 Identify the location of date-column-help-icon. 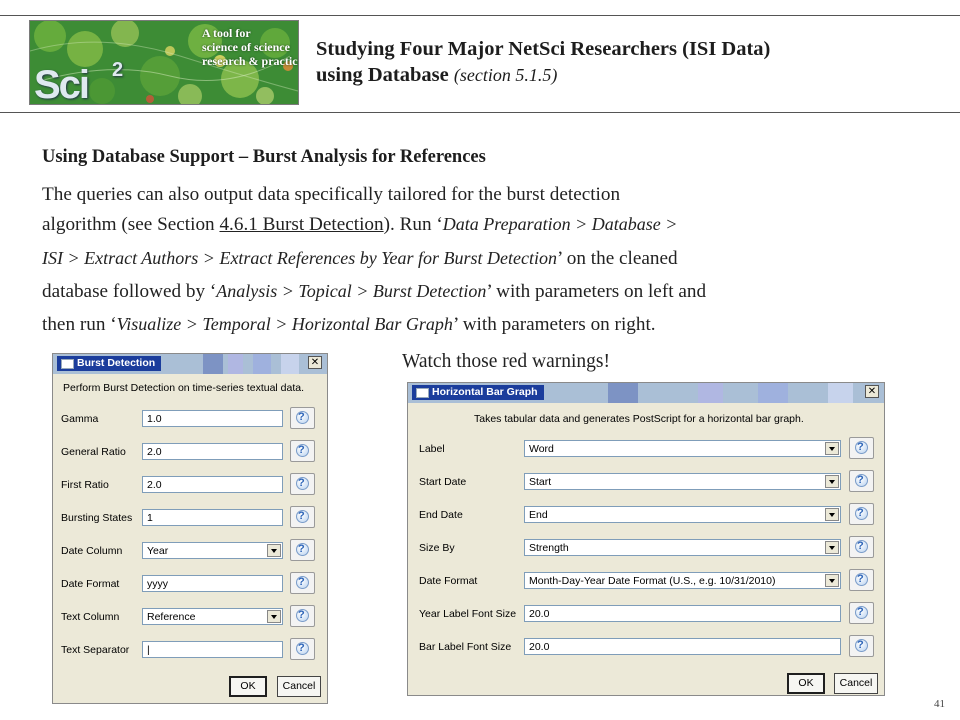
(302, 550).